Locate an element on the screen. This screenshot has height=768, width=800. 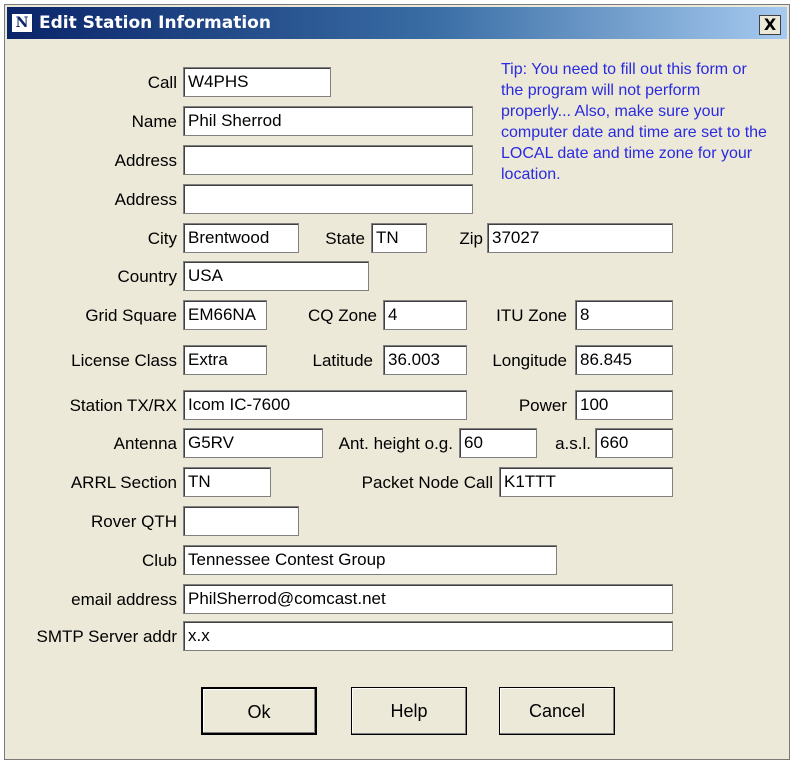
state-field: TN is located at coordinates (399, 238).